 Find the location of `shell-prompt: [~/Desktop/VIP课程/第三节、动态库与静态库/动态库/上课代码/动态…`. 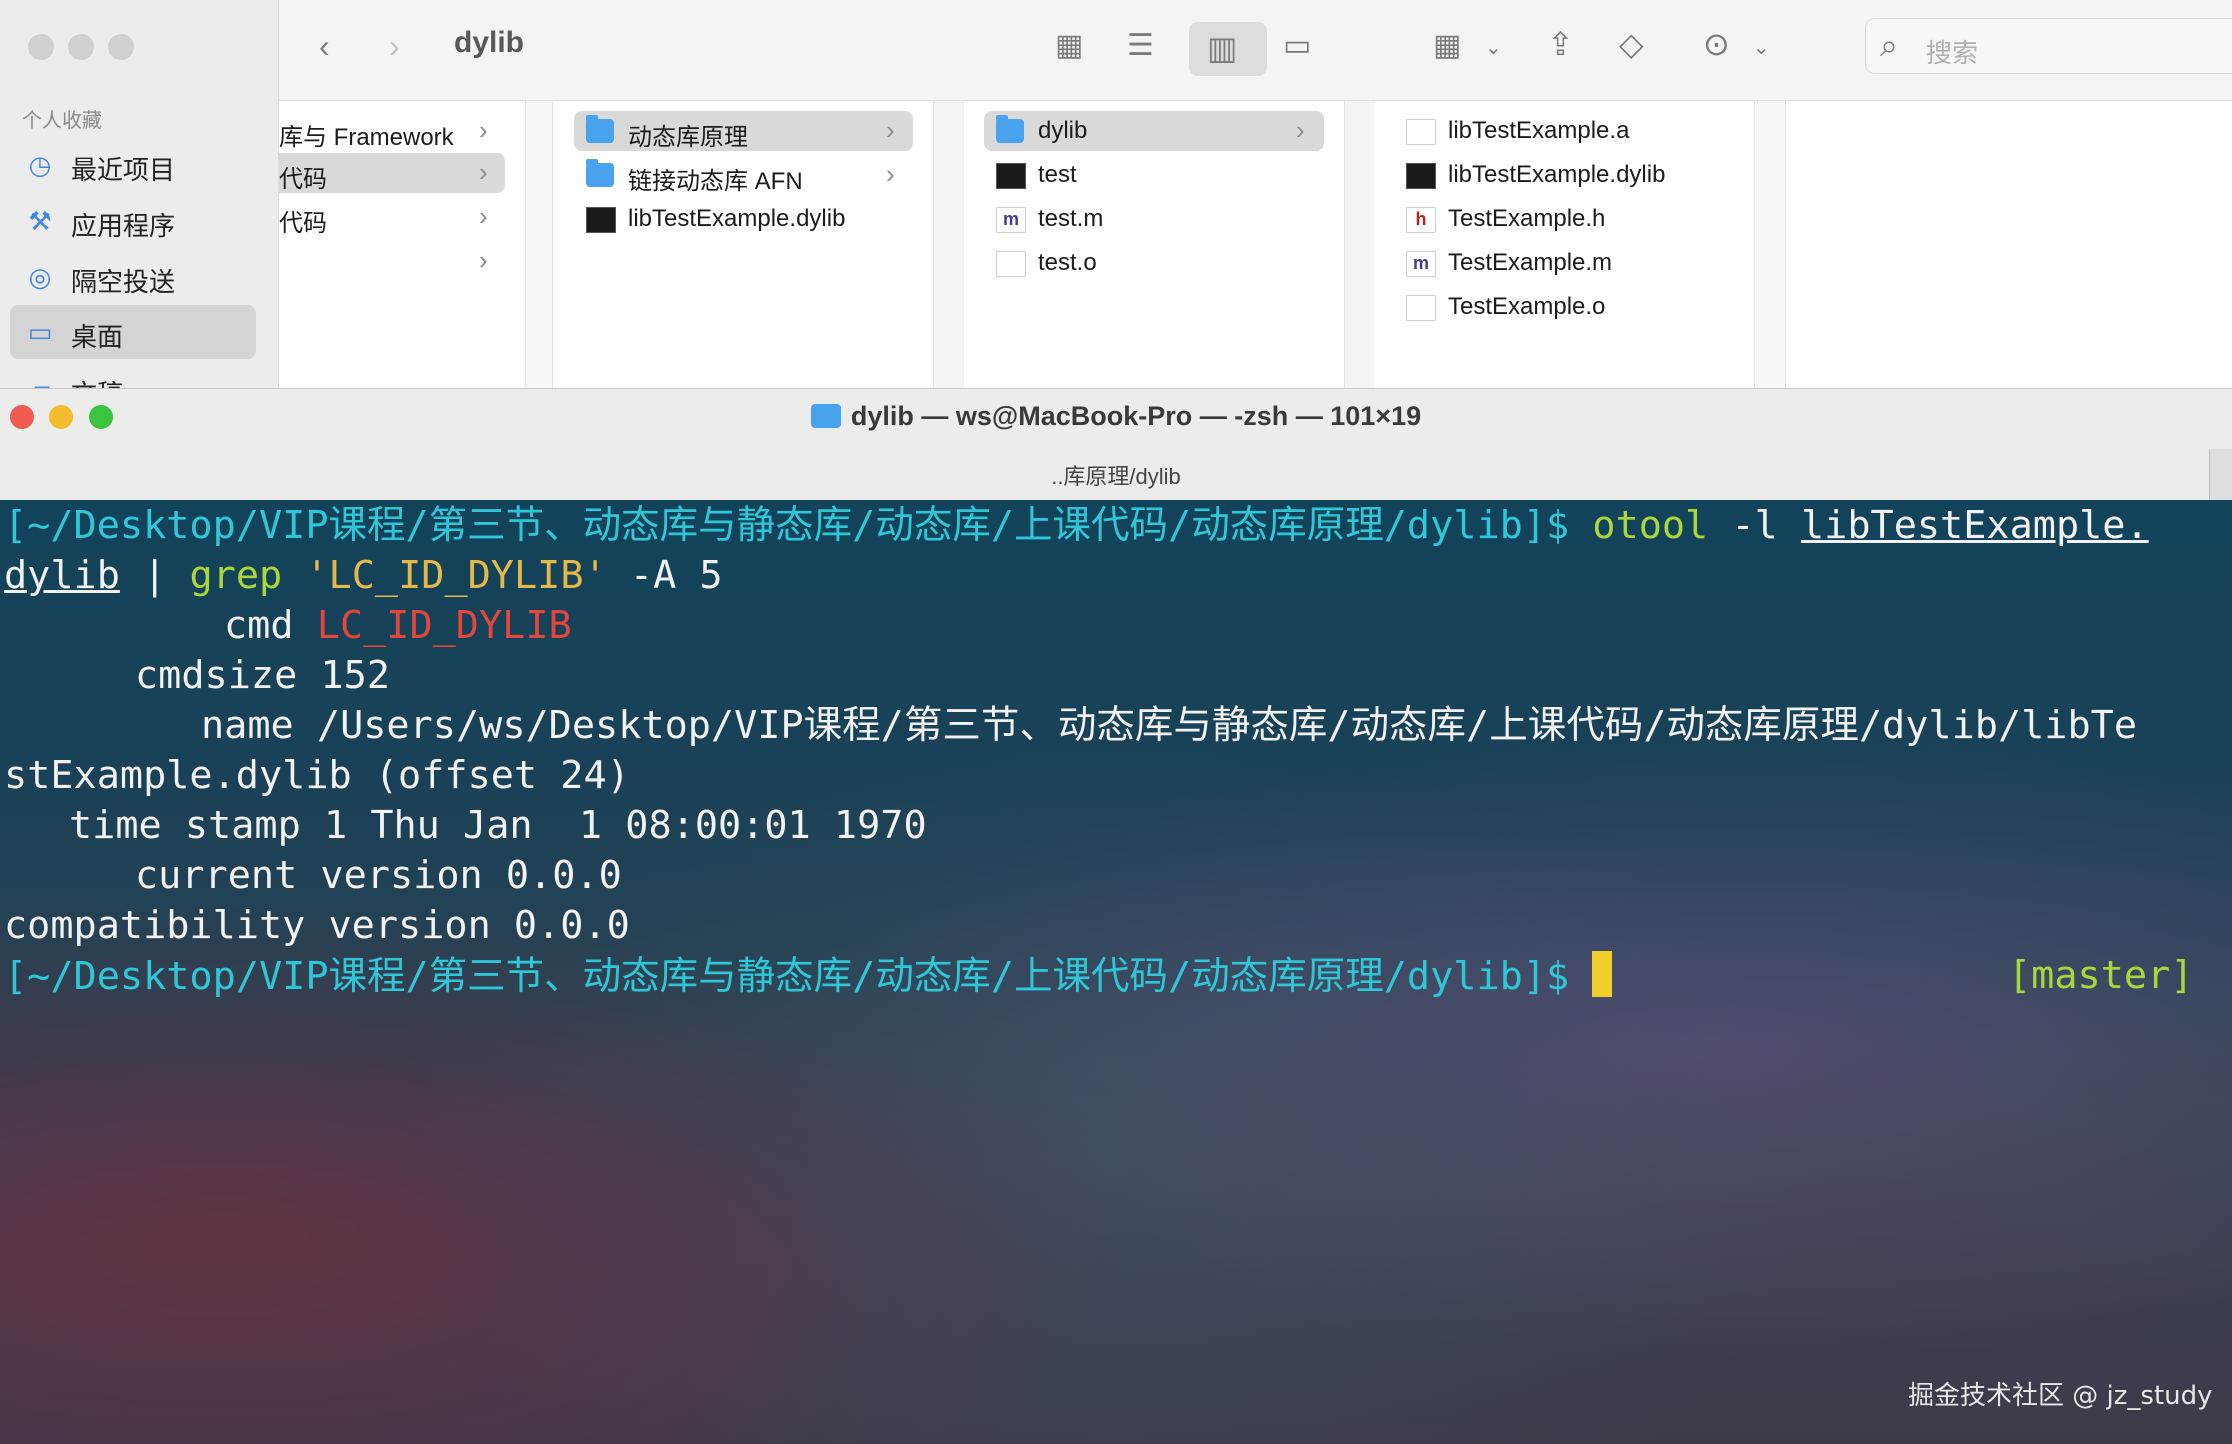

shell-prompt: [~/Desktop/VIP课程/第三节、动态库与静态库/动态库/上课代码/动态… is located at coordinates (787, 525).